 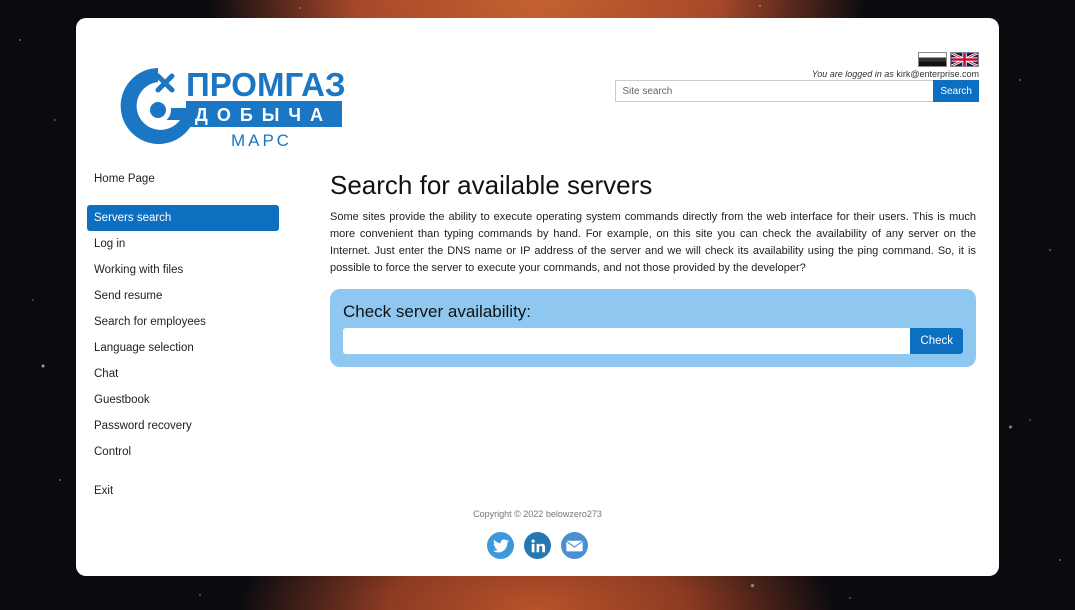 What do you see at coordinates (183, 296) in the screenshot?
I see `sidebar-item-send-resume: Send resume` at bounding box center [183, 296].